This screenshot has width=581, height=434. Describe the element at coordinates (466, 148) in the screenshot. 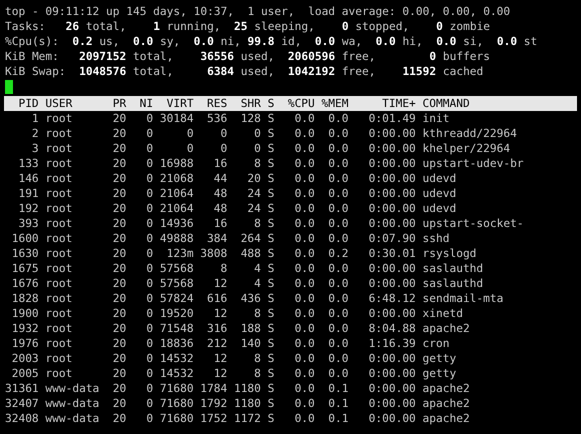

I see `table-cell: khelper/22964` at that location.